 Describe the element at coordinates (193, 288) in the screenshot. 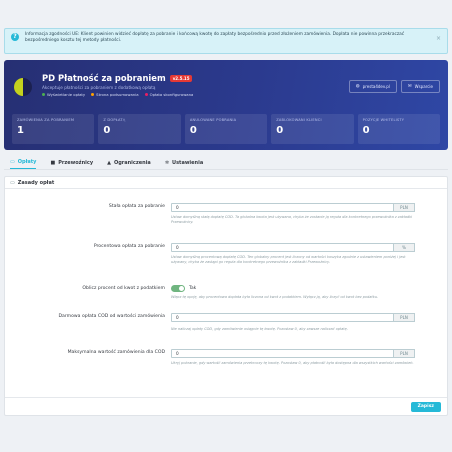

I see `toggle-state: Tak` at that location.